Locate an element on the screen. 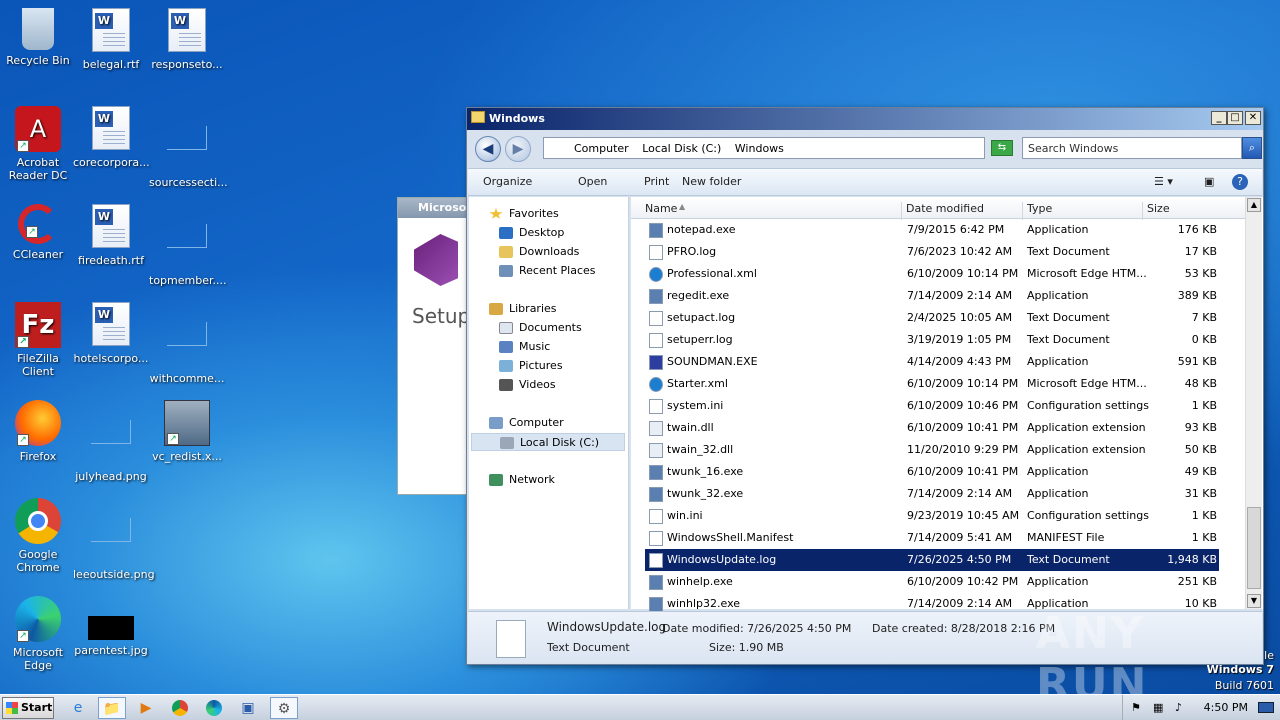 This screenshot has height=720, width=1280. column-size: Size is located at coordinates (1182, 211).